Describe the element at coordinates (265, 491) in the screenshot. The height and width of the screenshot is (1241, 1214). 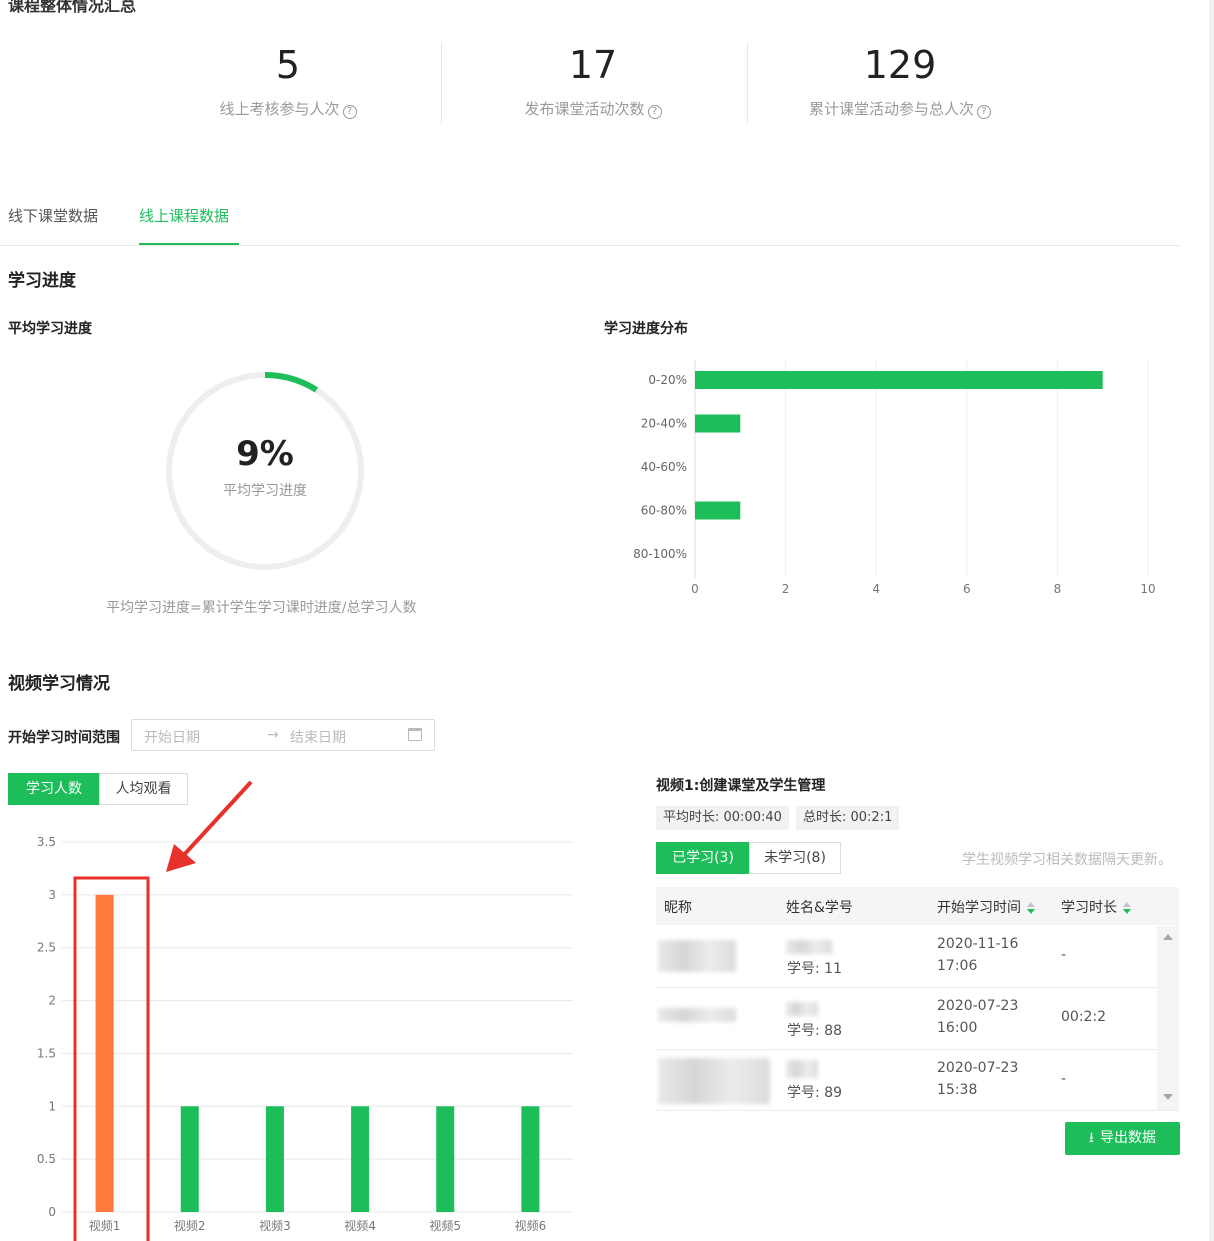
I see `avg-progress-caption: 平均学习进度` at that location.